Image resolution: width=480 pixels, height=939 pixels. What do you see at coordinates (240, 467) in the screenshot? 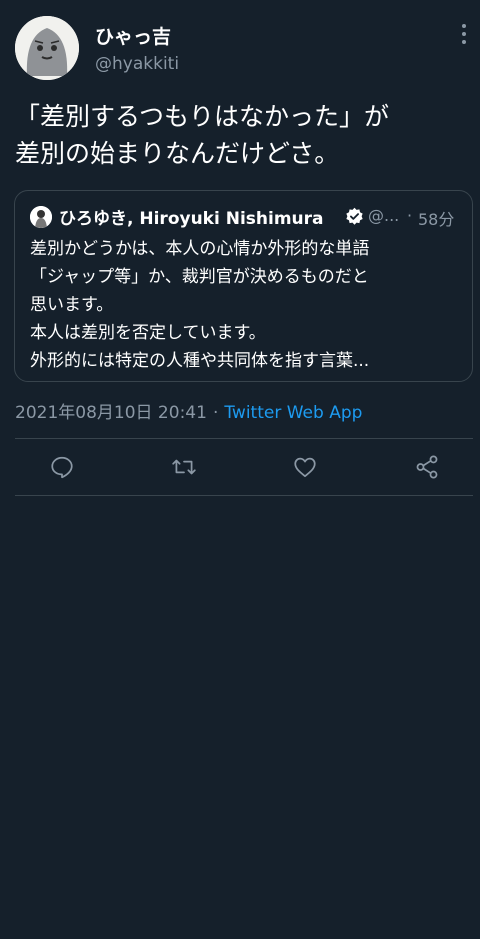
I see `action-bar` at bounding box center [240, 467].